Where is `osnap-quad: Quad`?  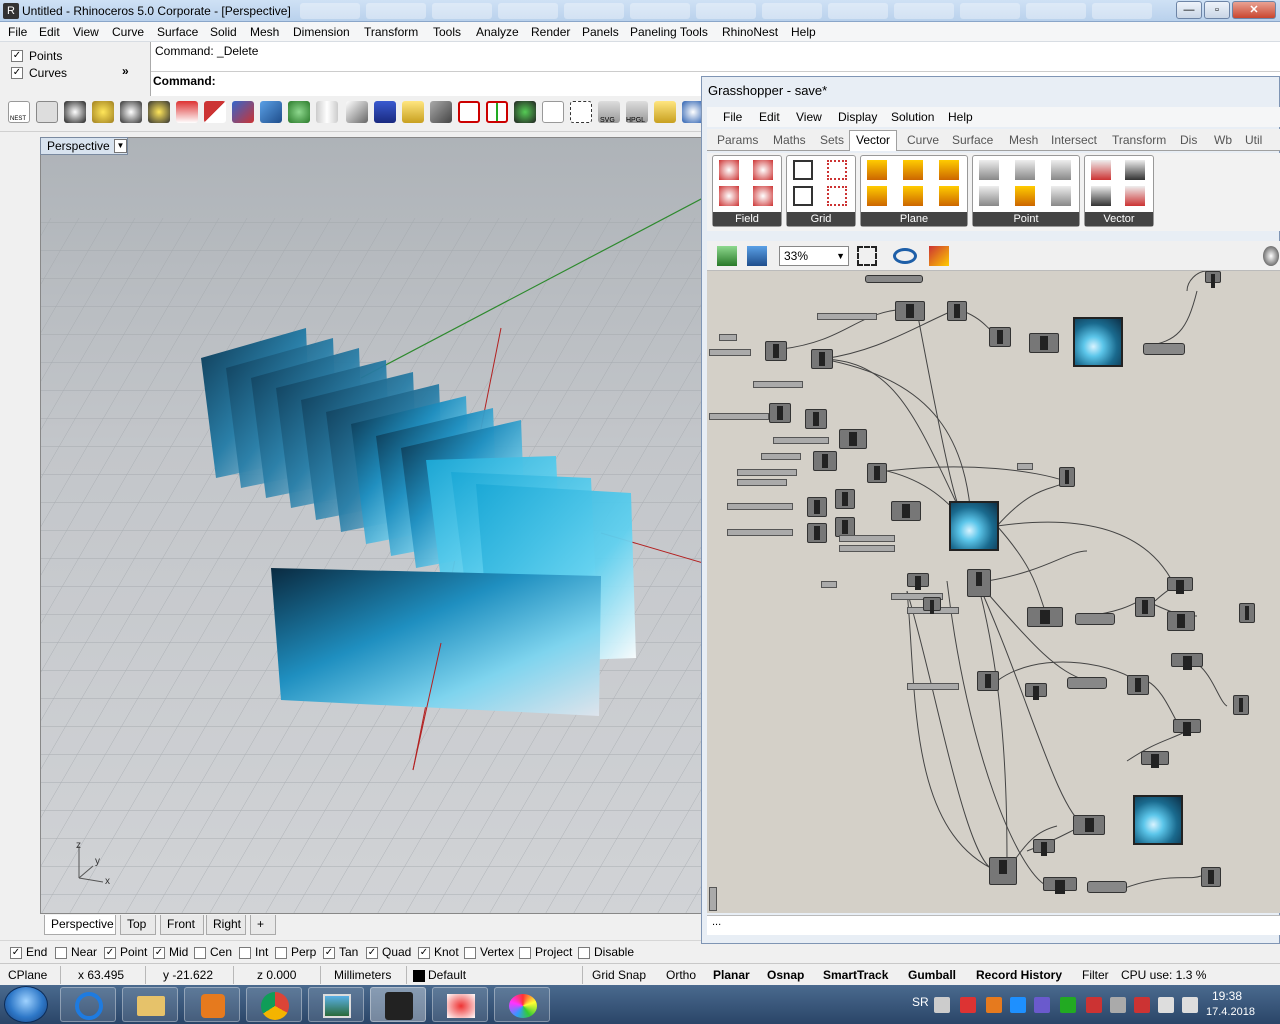 osnap-quad: Quad is located at coordinates (388, 952).